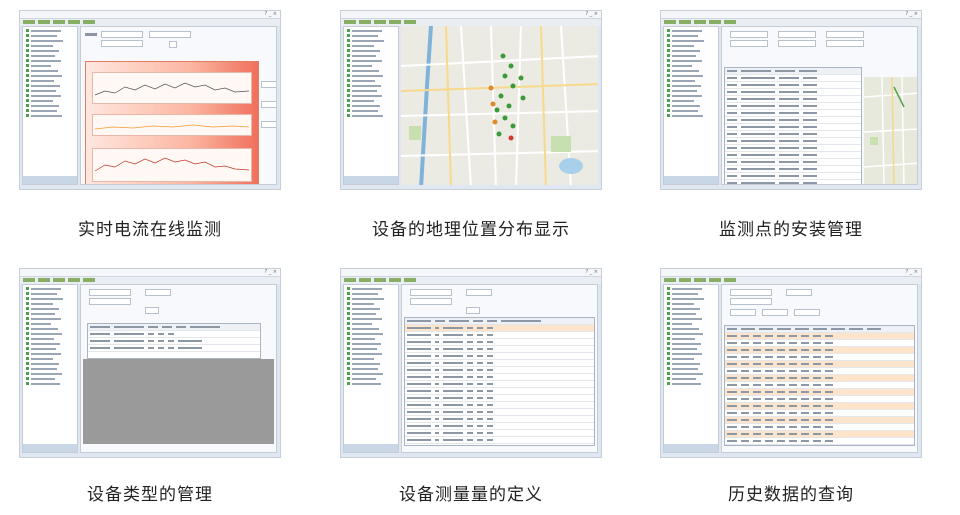 This screenshot has width=960, height=515. I want to click on monitor-content, so click(178, 105).